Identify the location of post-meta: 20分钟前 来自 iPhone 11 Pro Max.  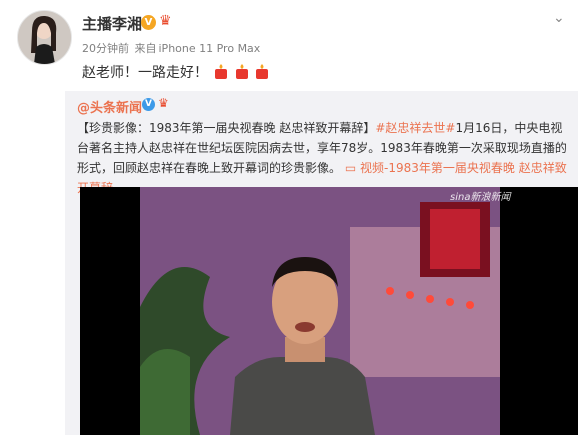
(171, 48).